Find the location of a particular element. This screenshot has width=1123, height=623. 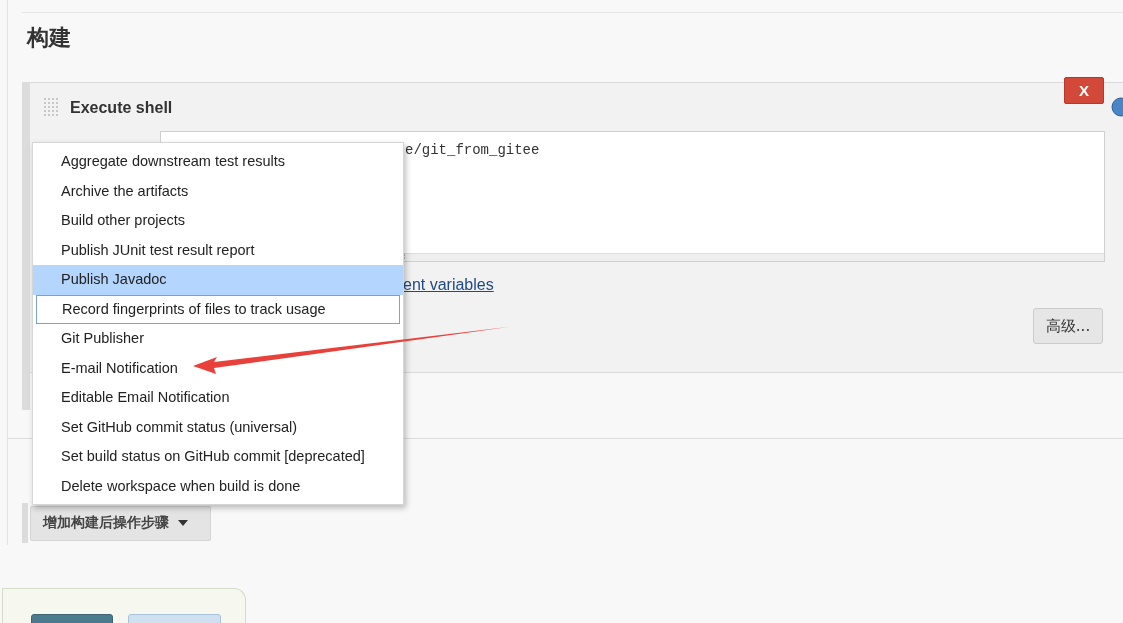

env-variables-link: ent variables is located at coordinates (448, 284).